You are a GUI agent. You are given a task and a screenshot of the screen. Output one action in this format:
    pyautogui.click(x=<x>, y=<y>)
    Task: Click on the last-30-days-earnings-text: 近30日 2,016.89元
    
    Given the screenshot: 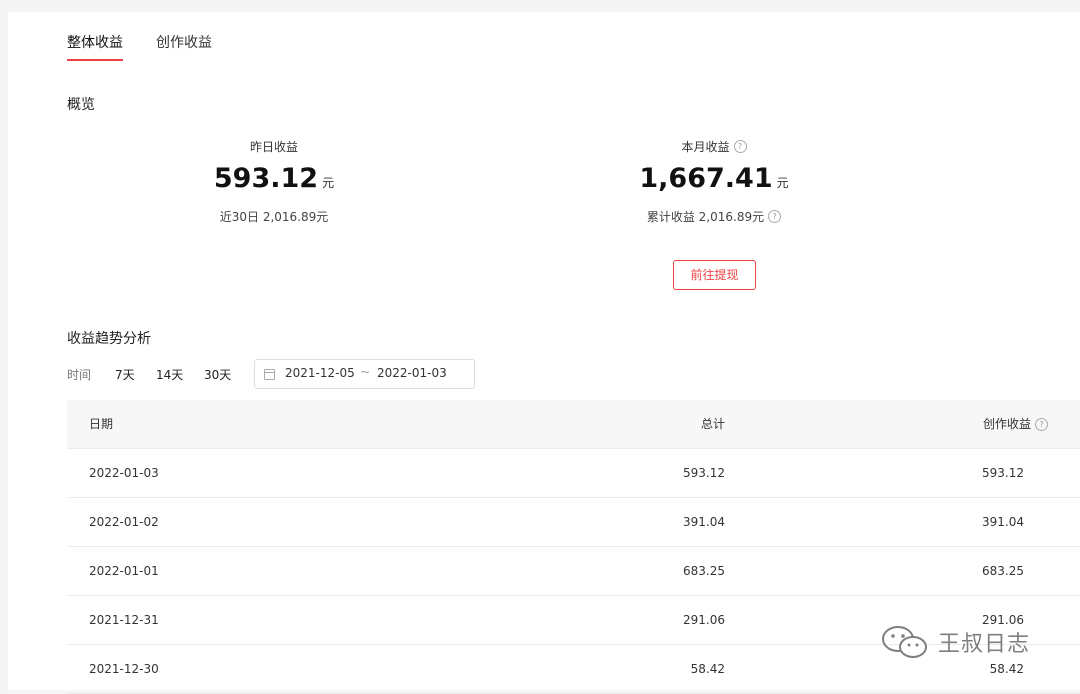 What is the action you would take?
    pyautogui.click(x=274, y=216)
    